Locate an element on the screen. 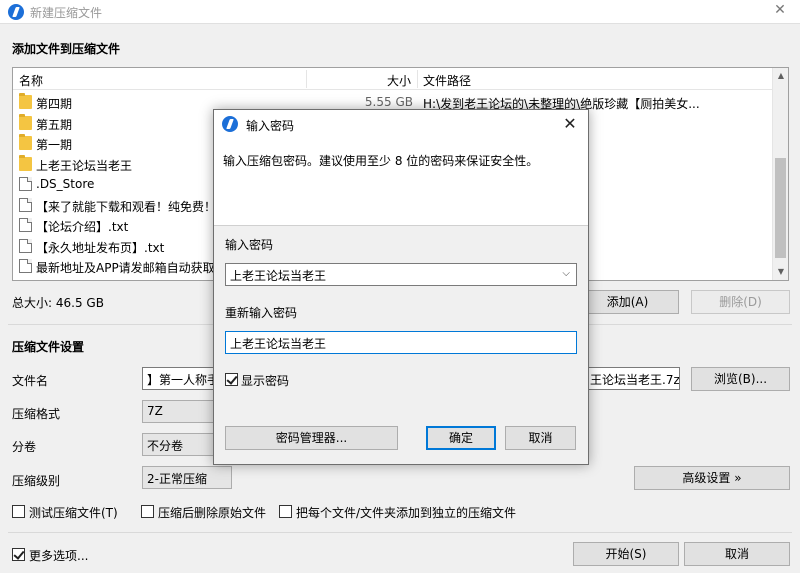  level-select: 2-正常压缩 is located at coordinates (187, 477).